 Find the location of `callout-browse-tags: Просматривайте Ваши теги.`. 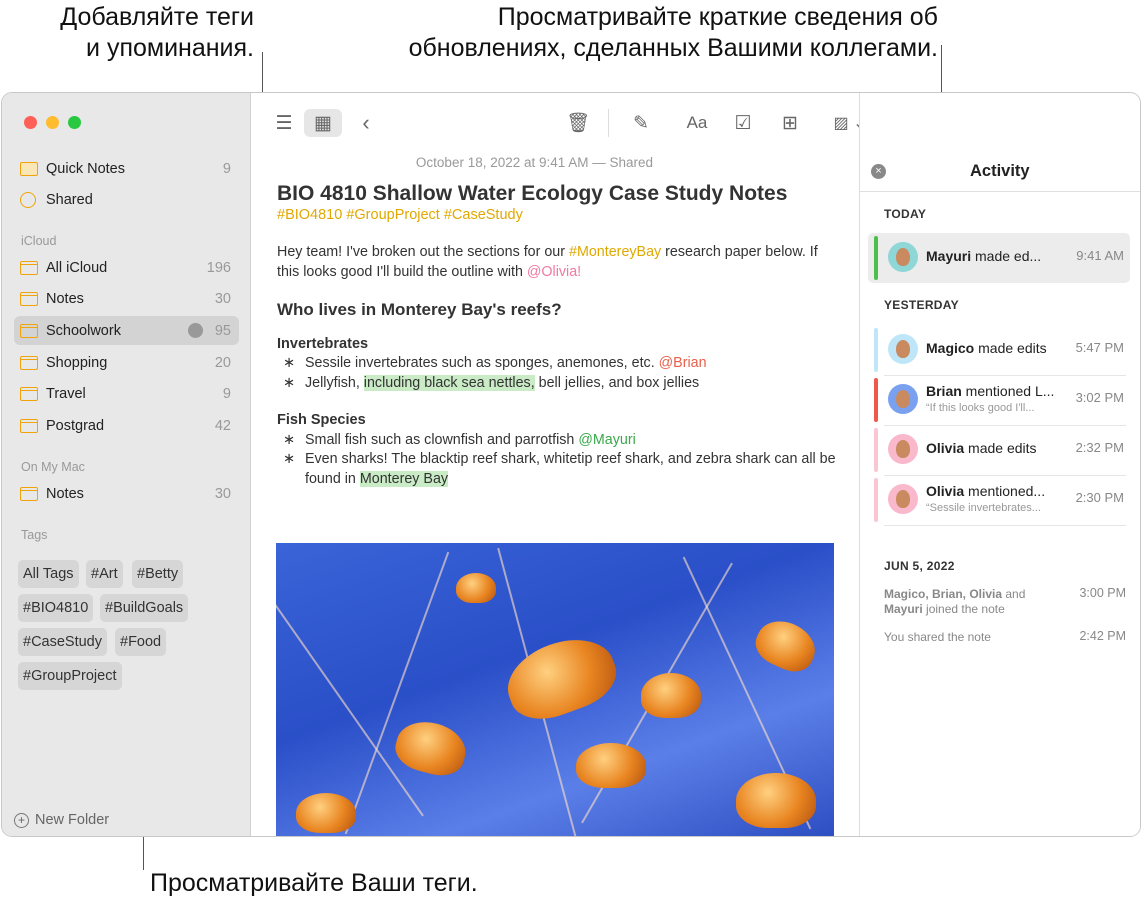

callout-browse-tags: Просматривайте Ваши теги. is located at coordinates (314, 883).